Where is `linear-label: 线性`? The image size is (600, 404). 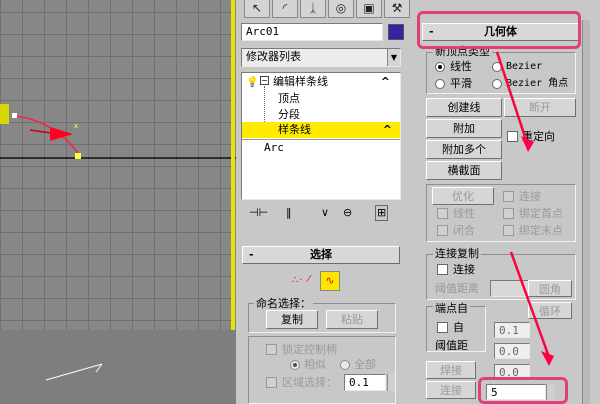 linear-label: 线性 is located at coordinates (464, 213).